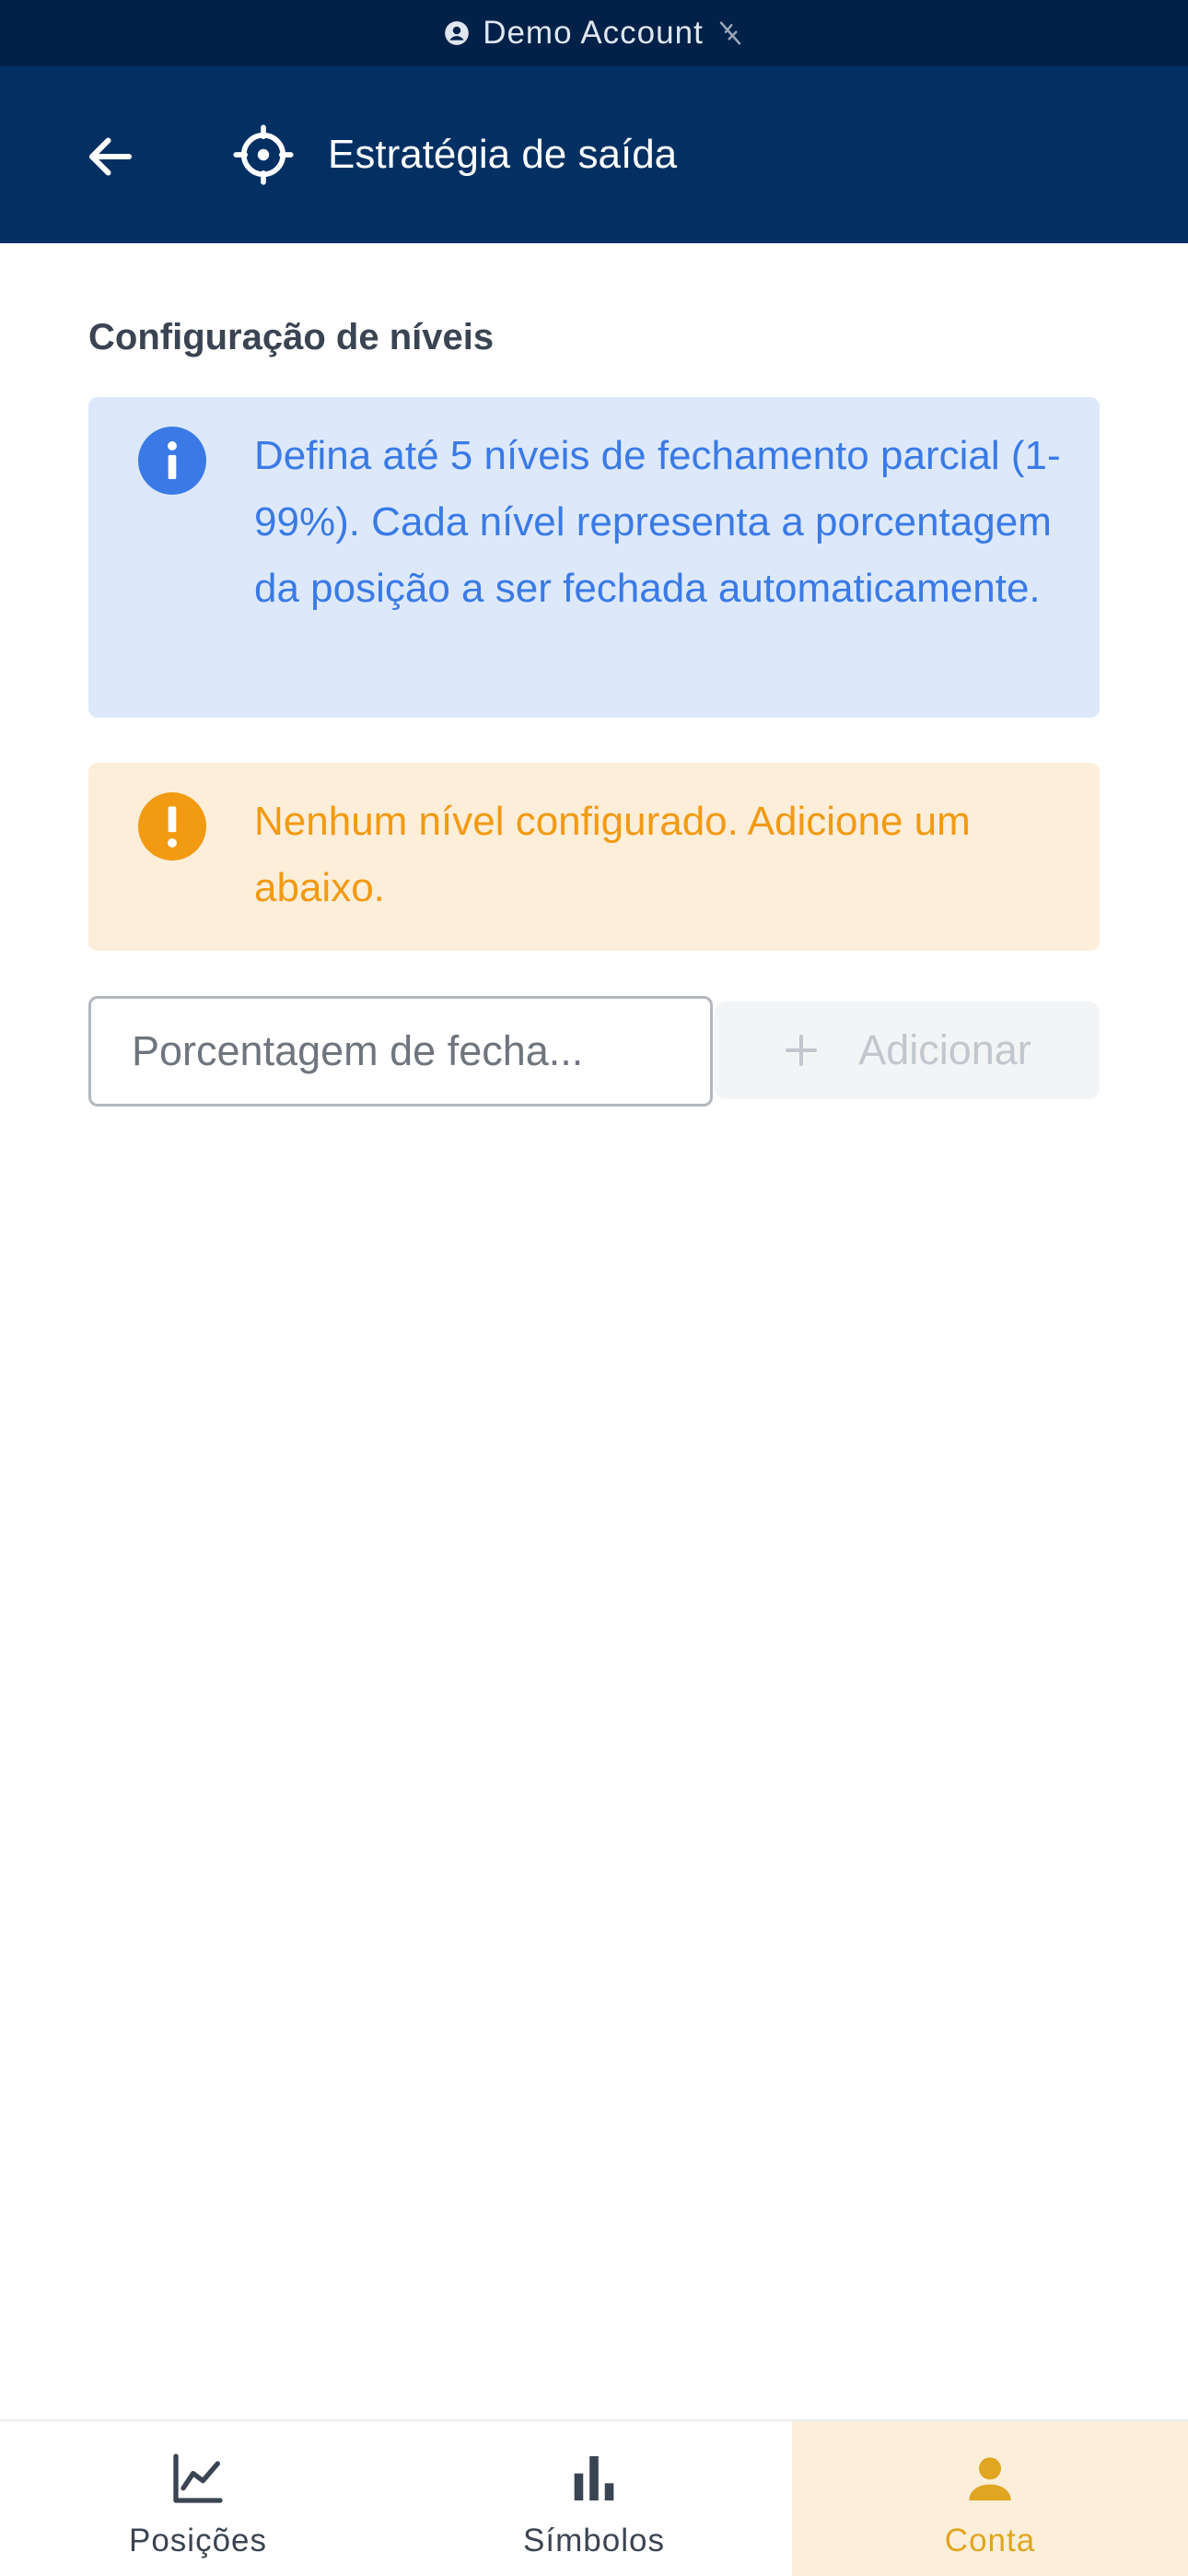 The height and width of the screenshot is (2576, 1188). I want to click on plus-icon, so click(802, 1050).